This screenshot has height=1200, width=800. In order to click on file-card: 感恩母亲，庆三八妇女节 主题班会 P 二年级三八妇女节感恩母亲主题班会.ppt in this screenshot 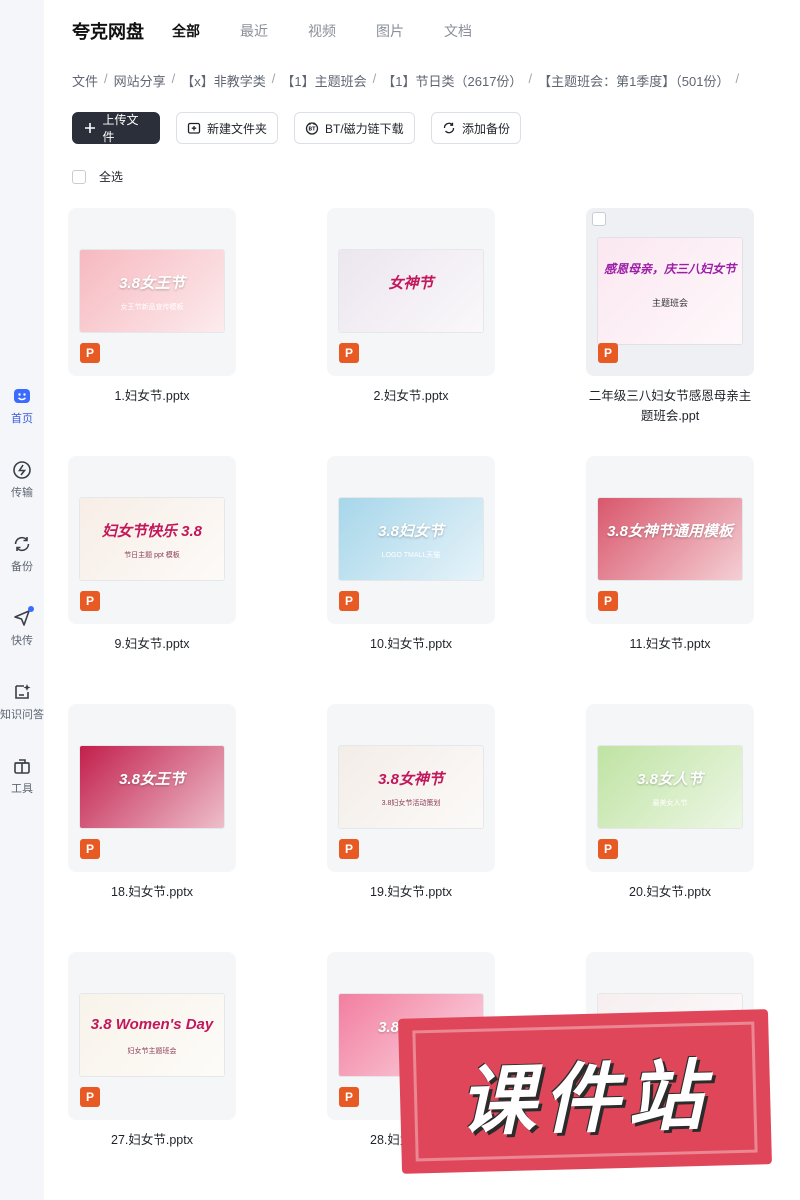, I will do `click(670, 317)`.